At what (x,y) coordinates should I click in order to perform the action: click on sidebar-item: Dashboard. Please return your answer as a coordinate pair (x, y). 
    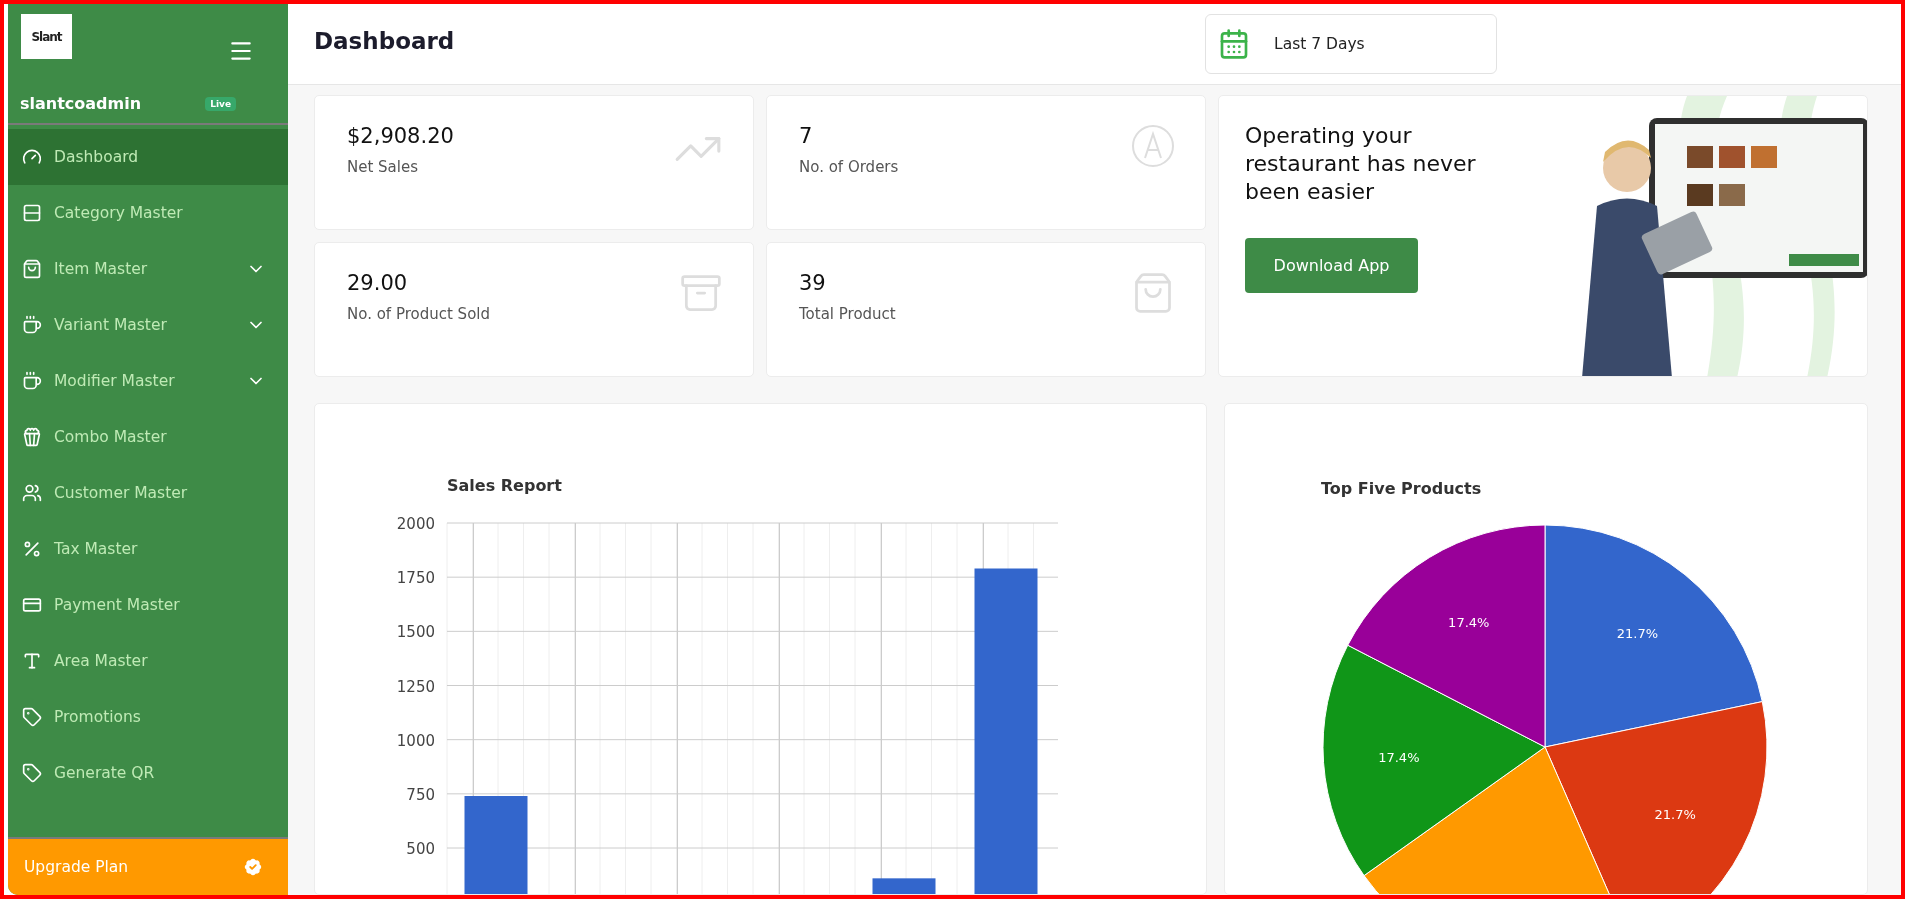
    Looking at the image, I should click on (148, 157).